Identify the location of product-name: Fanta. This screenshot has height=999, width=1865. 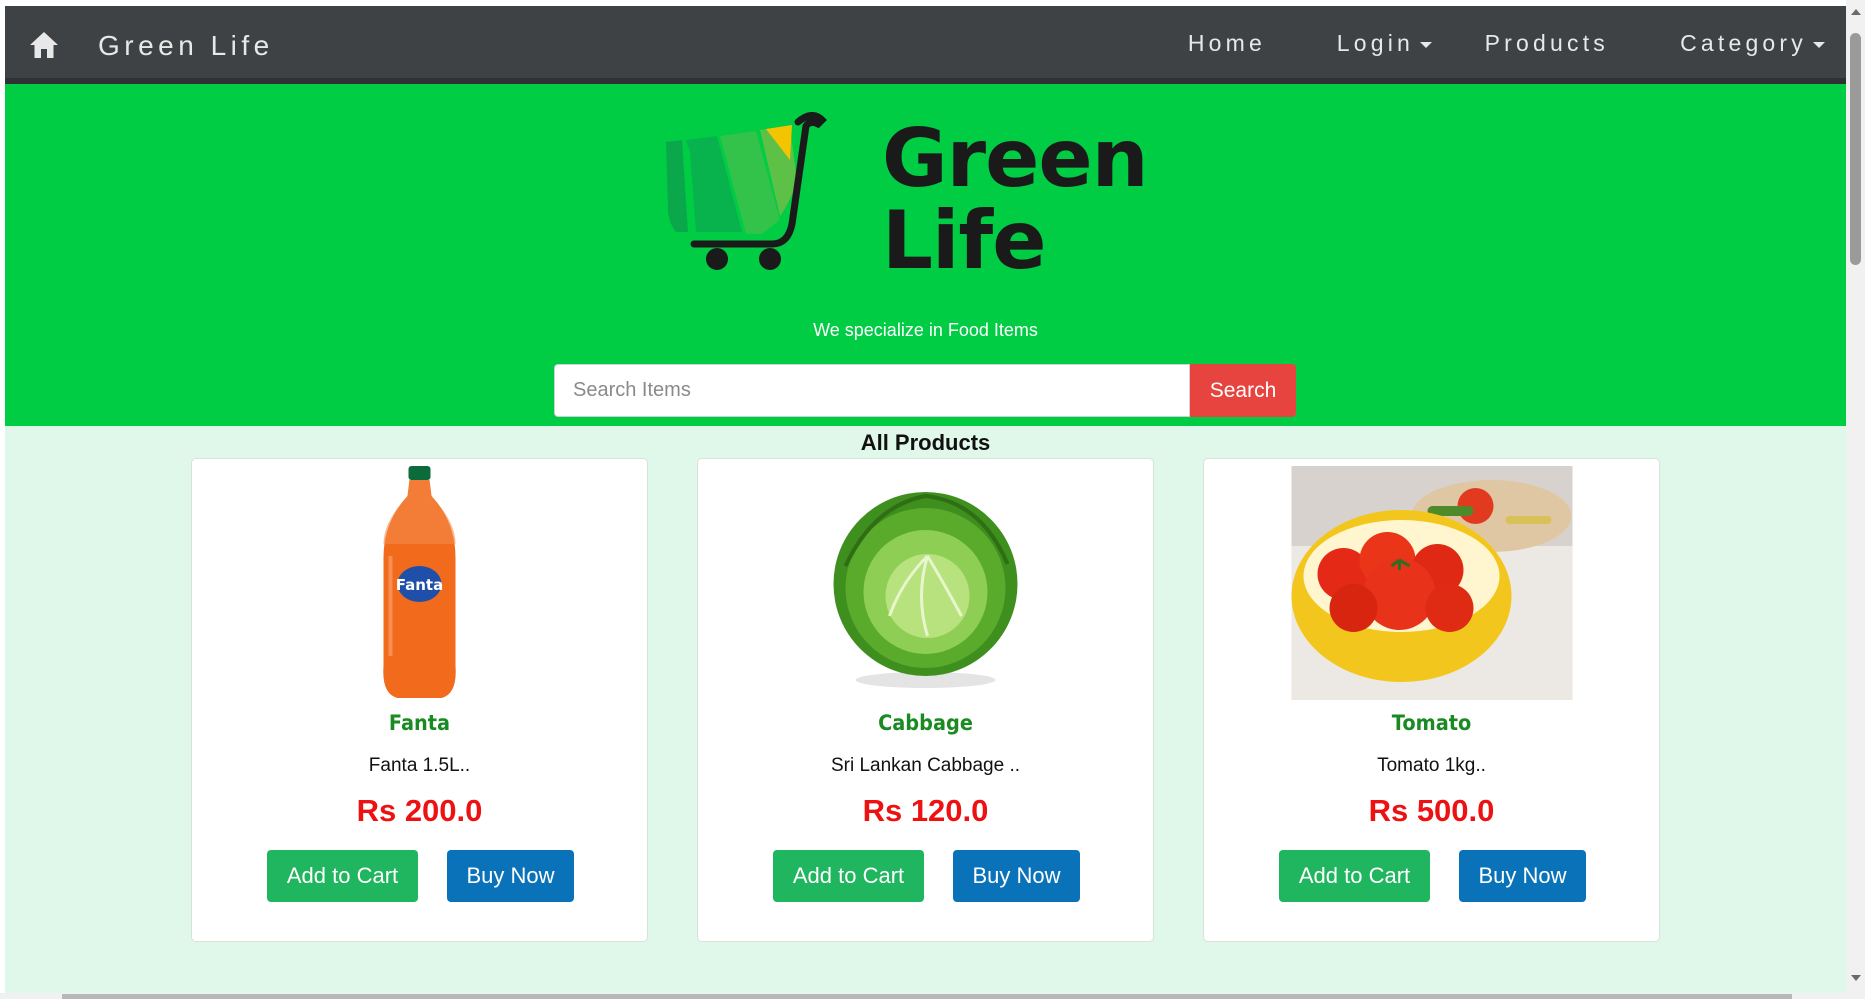
(419, 723).